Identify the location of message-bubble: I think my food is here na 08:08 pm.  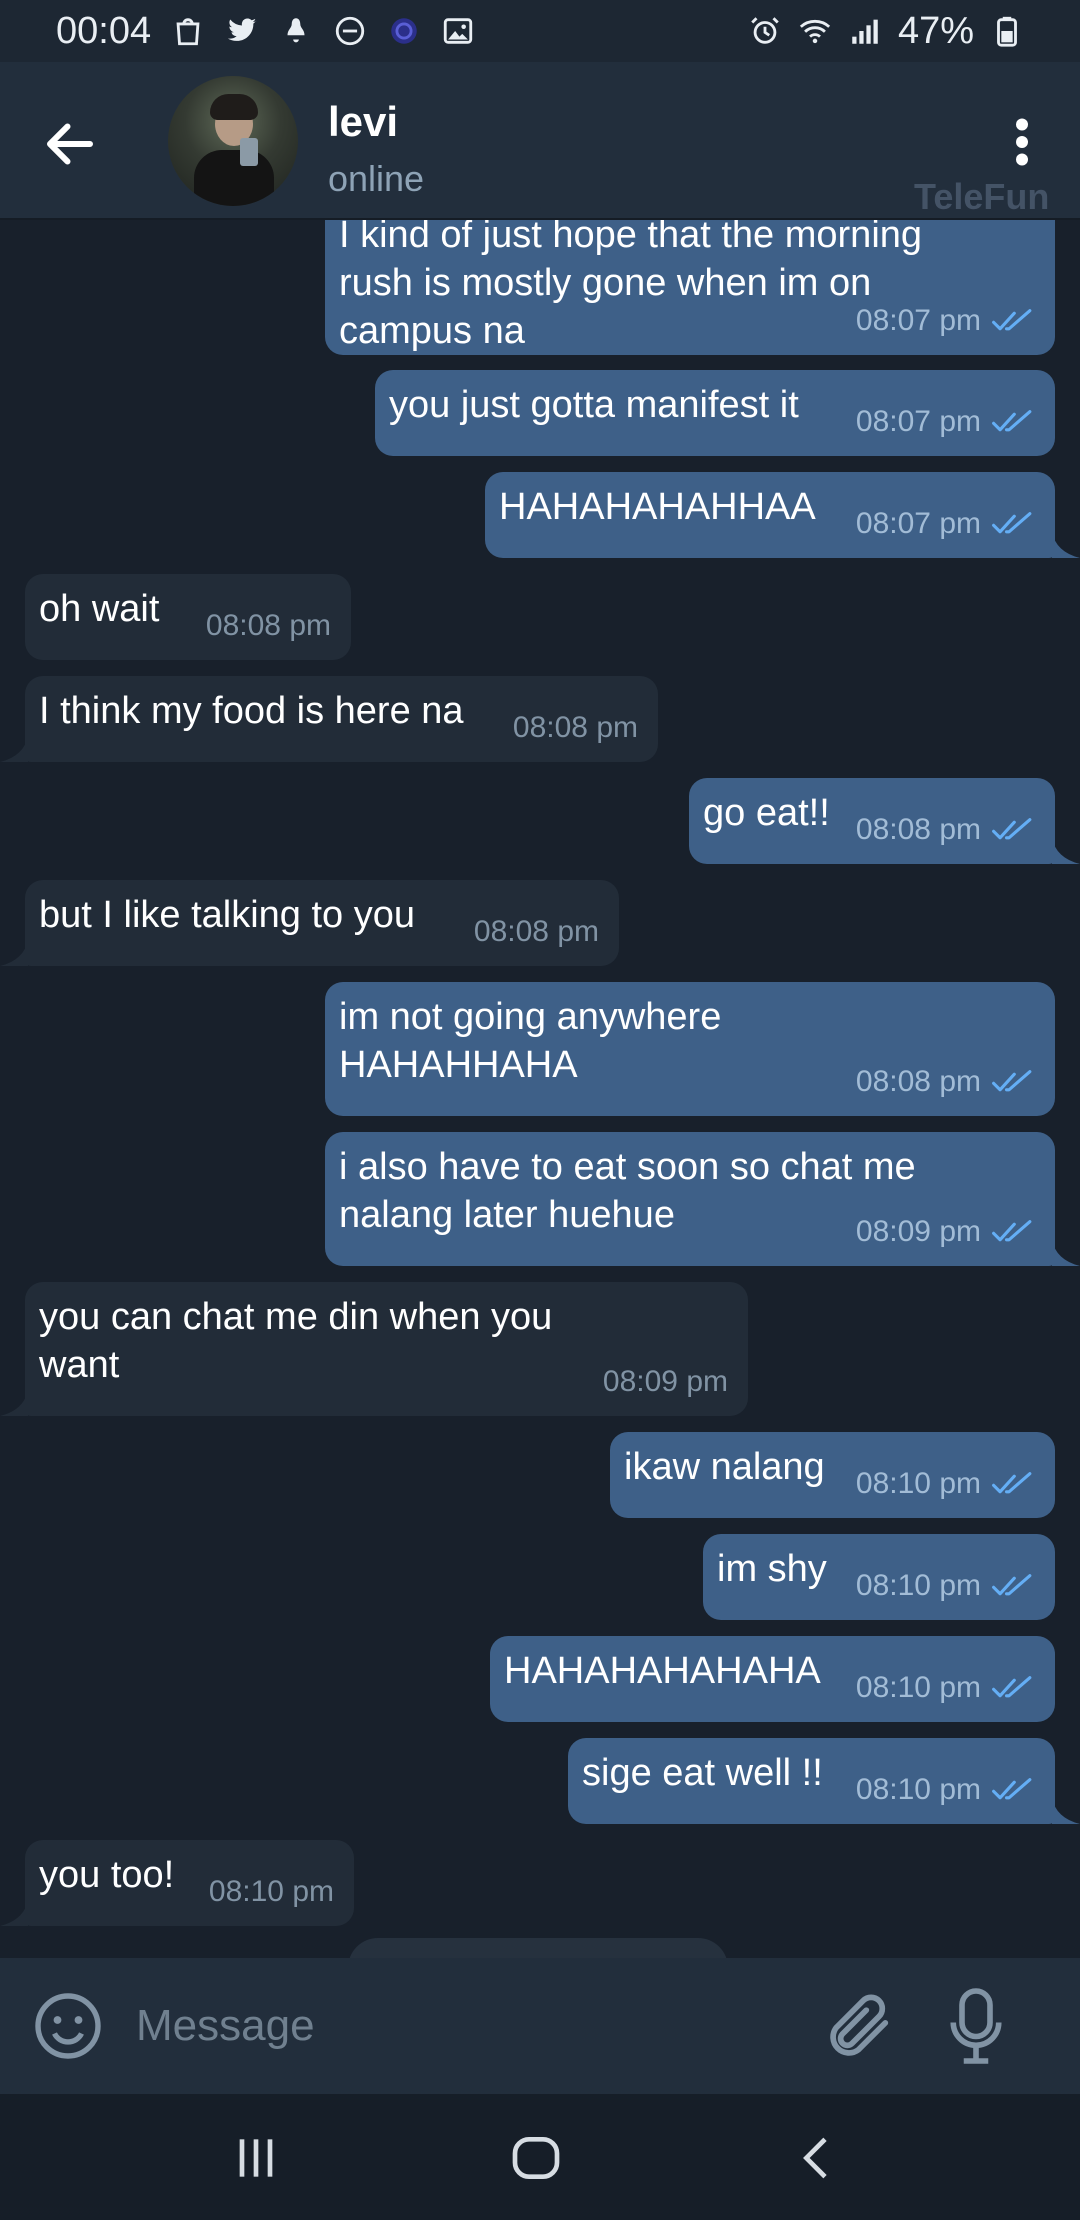
(341, 719).